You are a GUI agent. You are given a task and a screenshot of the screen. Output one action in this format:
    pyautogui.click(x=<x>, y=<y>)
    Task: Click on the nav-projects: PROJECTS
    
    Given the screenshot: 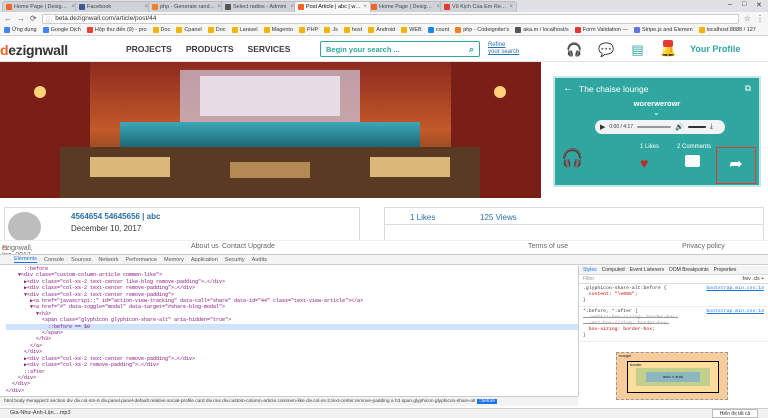 What is the action you would take?
    pyautogui.click(x=149, y=49)
    